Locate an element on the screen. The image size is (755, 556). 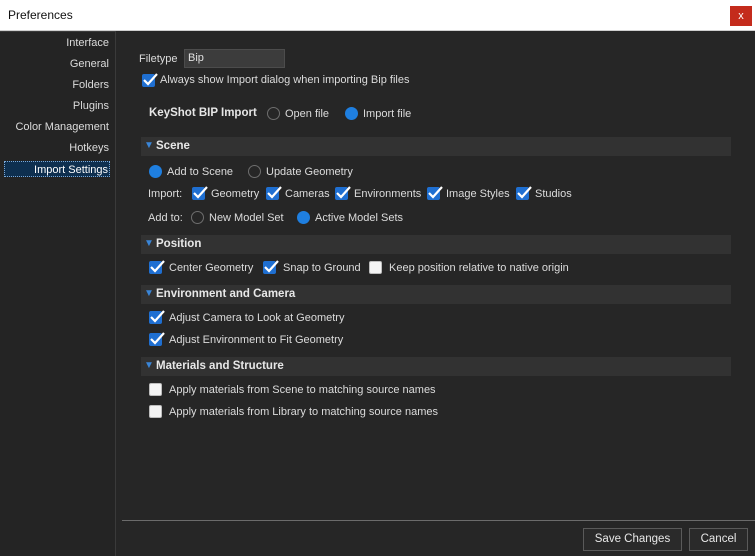
cancel-button: Cancel is located at coordinates (718, 539).